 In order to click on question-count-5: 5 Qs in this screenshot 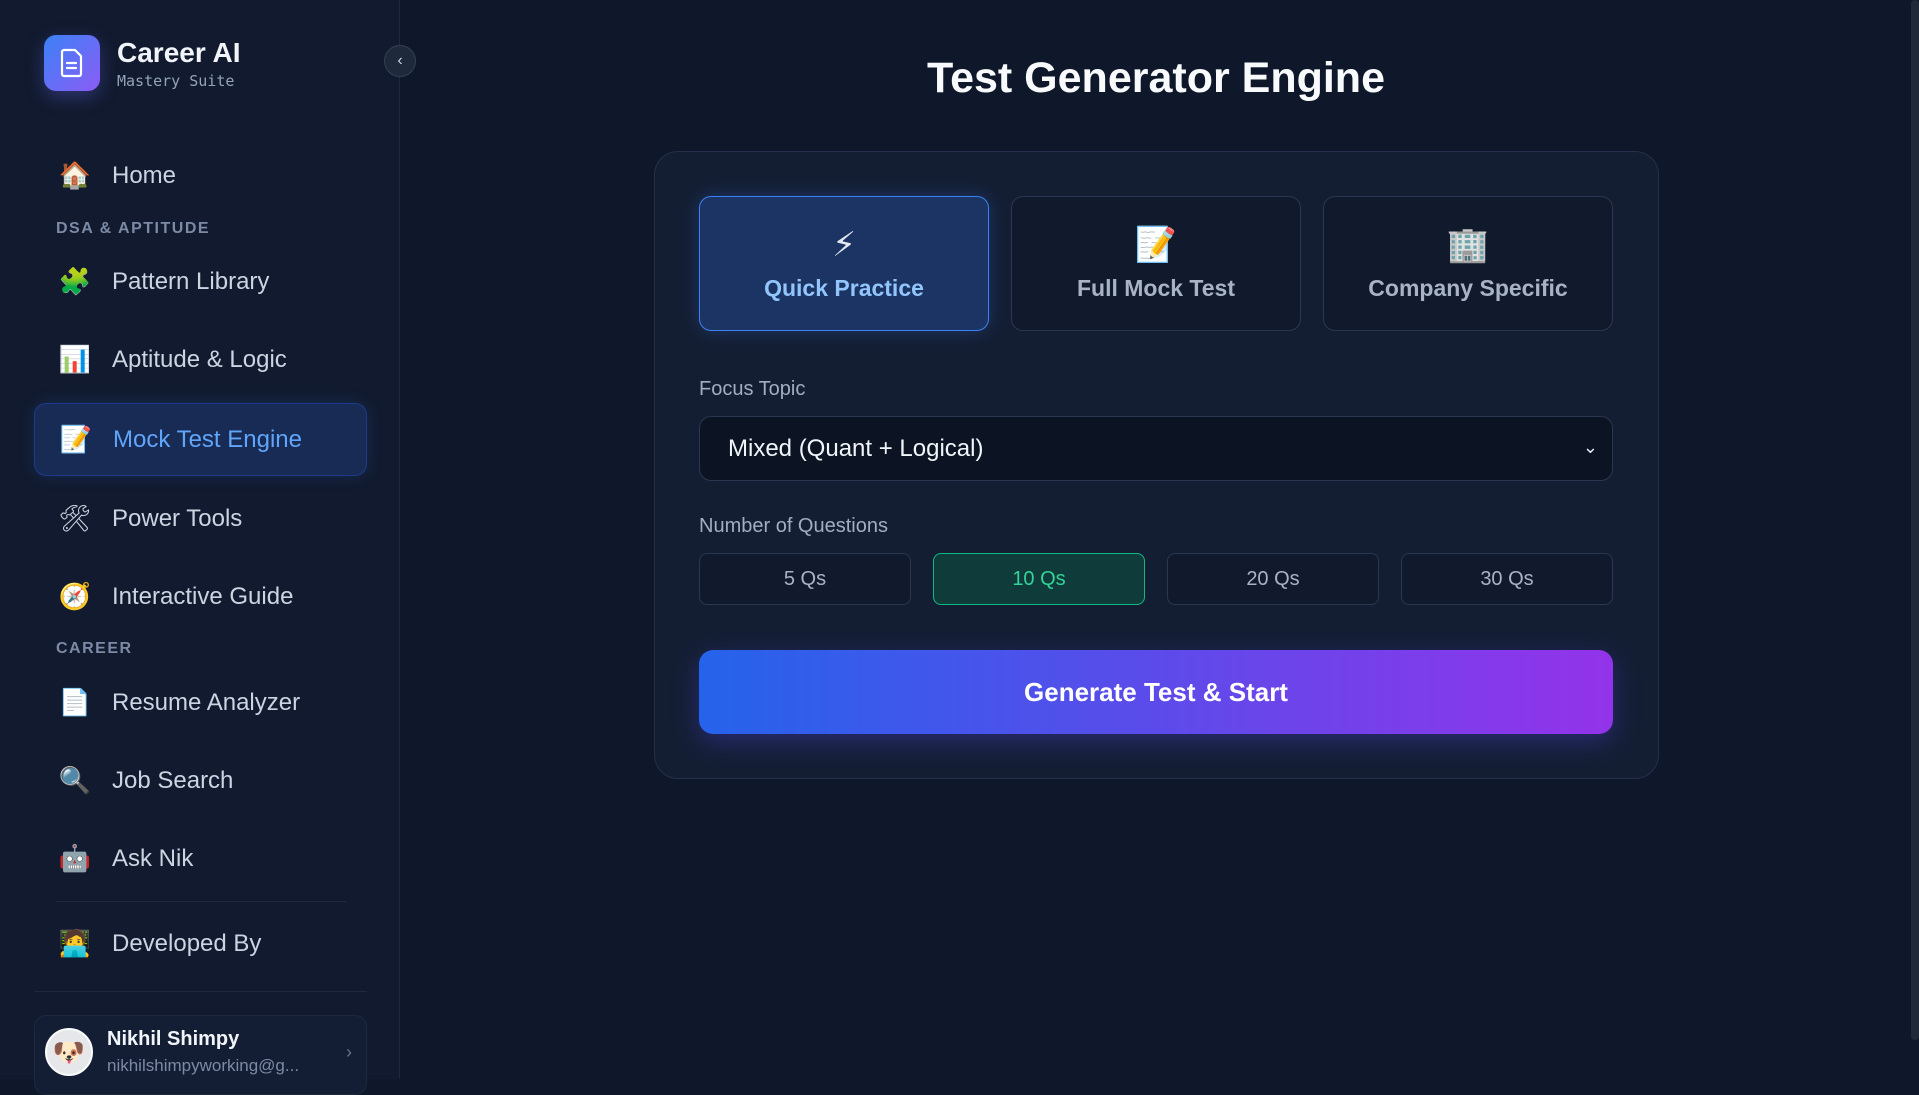, I will do `click(805, 579)`.